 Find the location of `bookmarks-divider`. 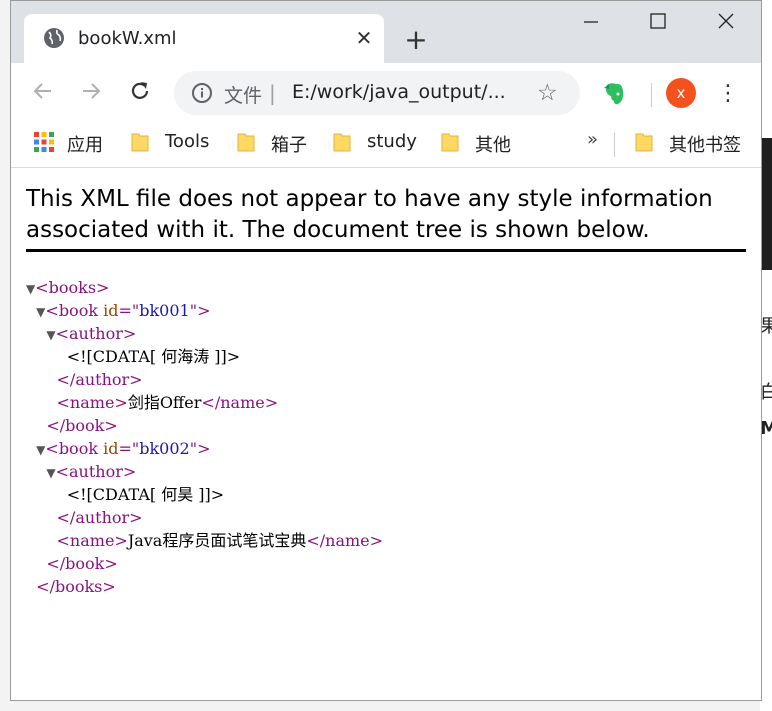

bookmarks-divider is located at coordinates (614, 145).